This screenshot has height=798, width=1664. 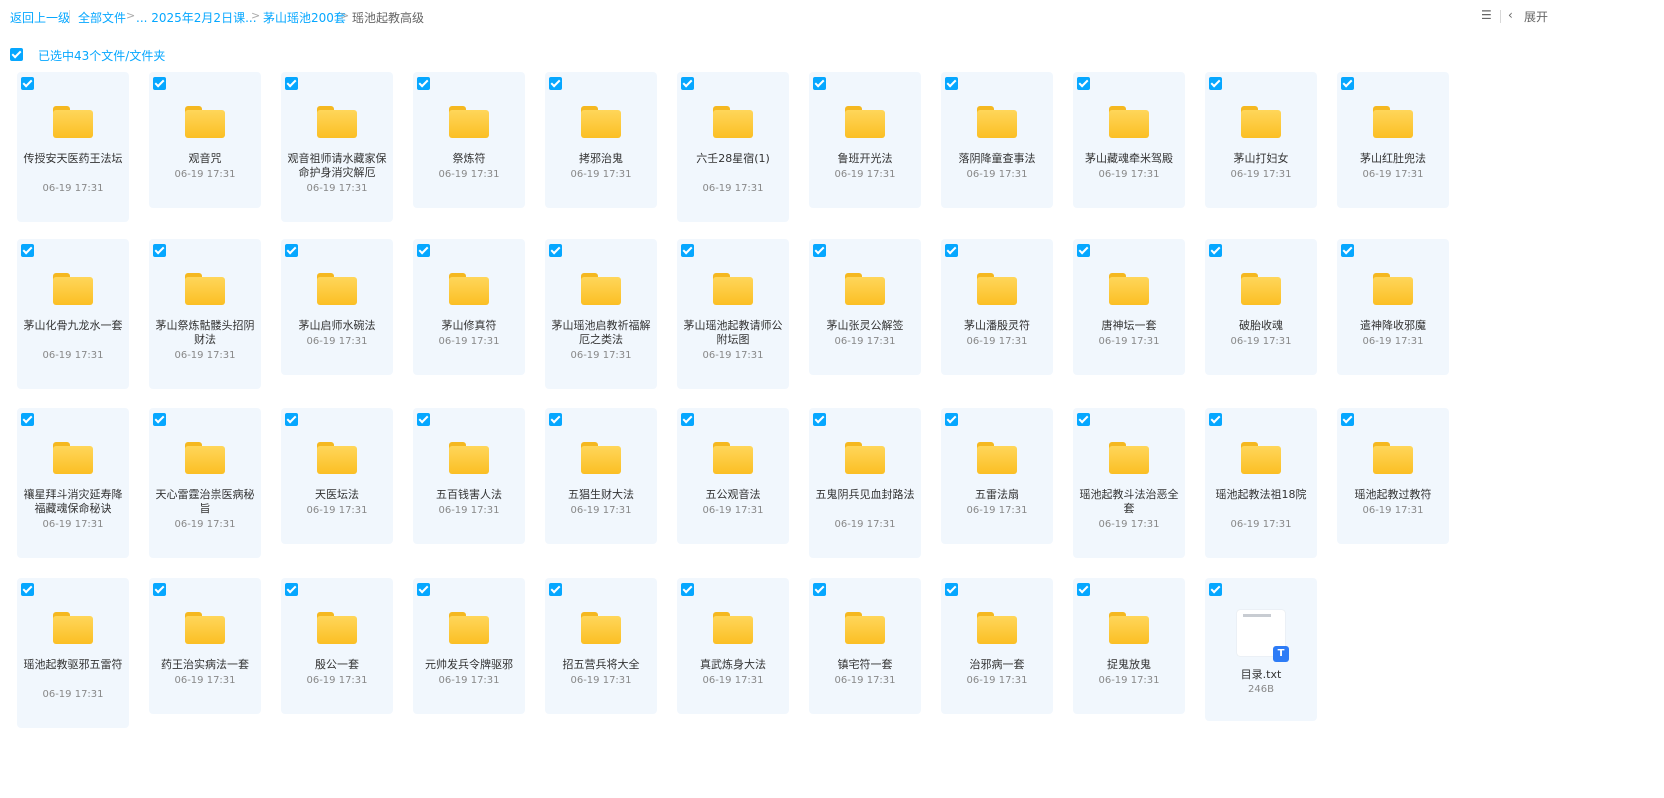 I want to click on folder-item: 殷公一套 06-19 17:31, so click(x=337, y=646).